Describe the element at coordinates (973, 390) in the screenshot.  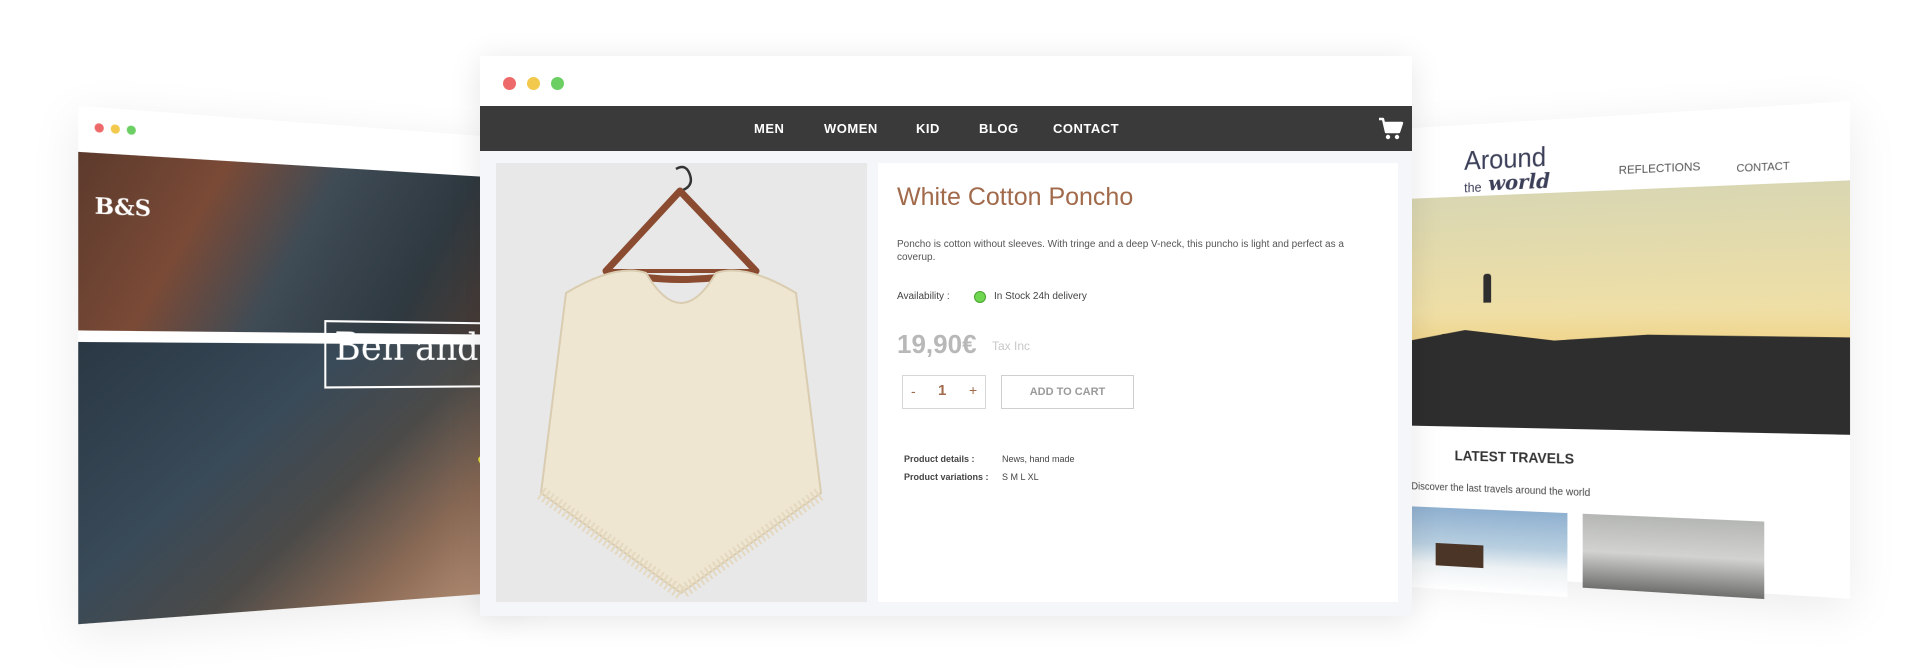
I see `quantity-increase-button: +` at that location.